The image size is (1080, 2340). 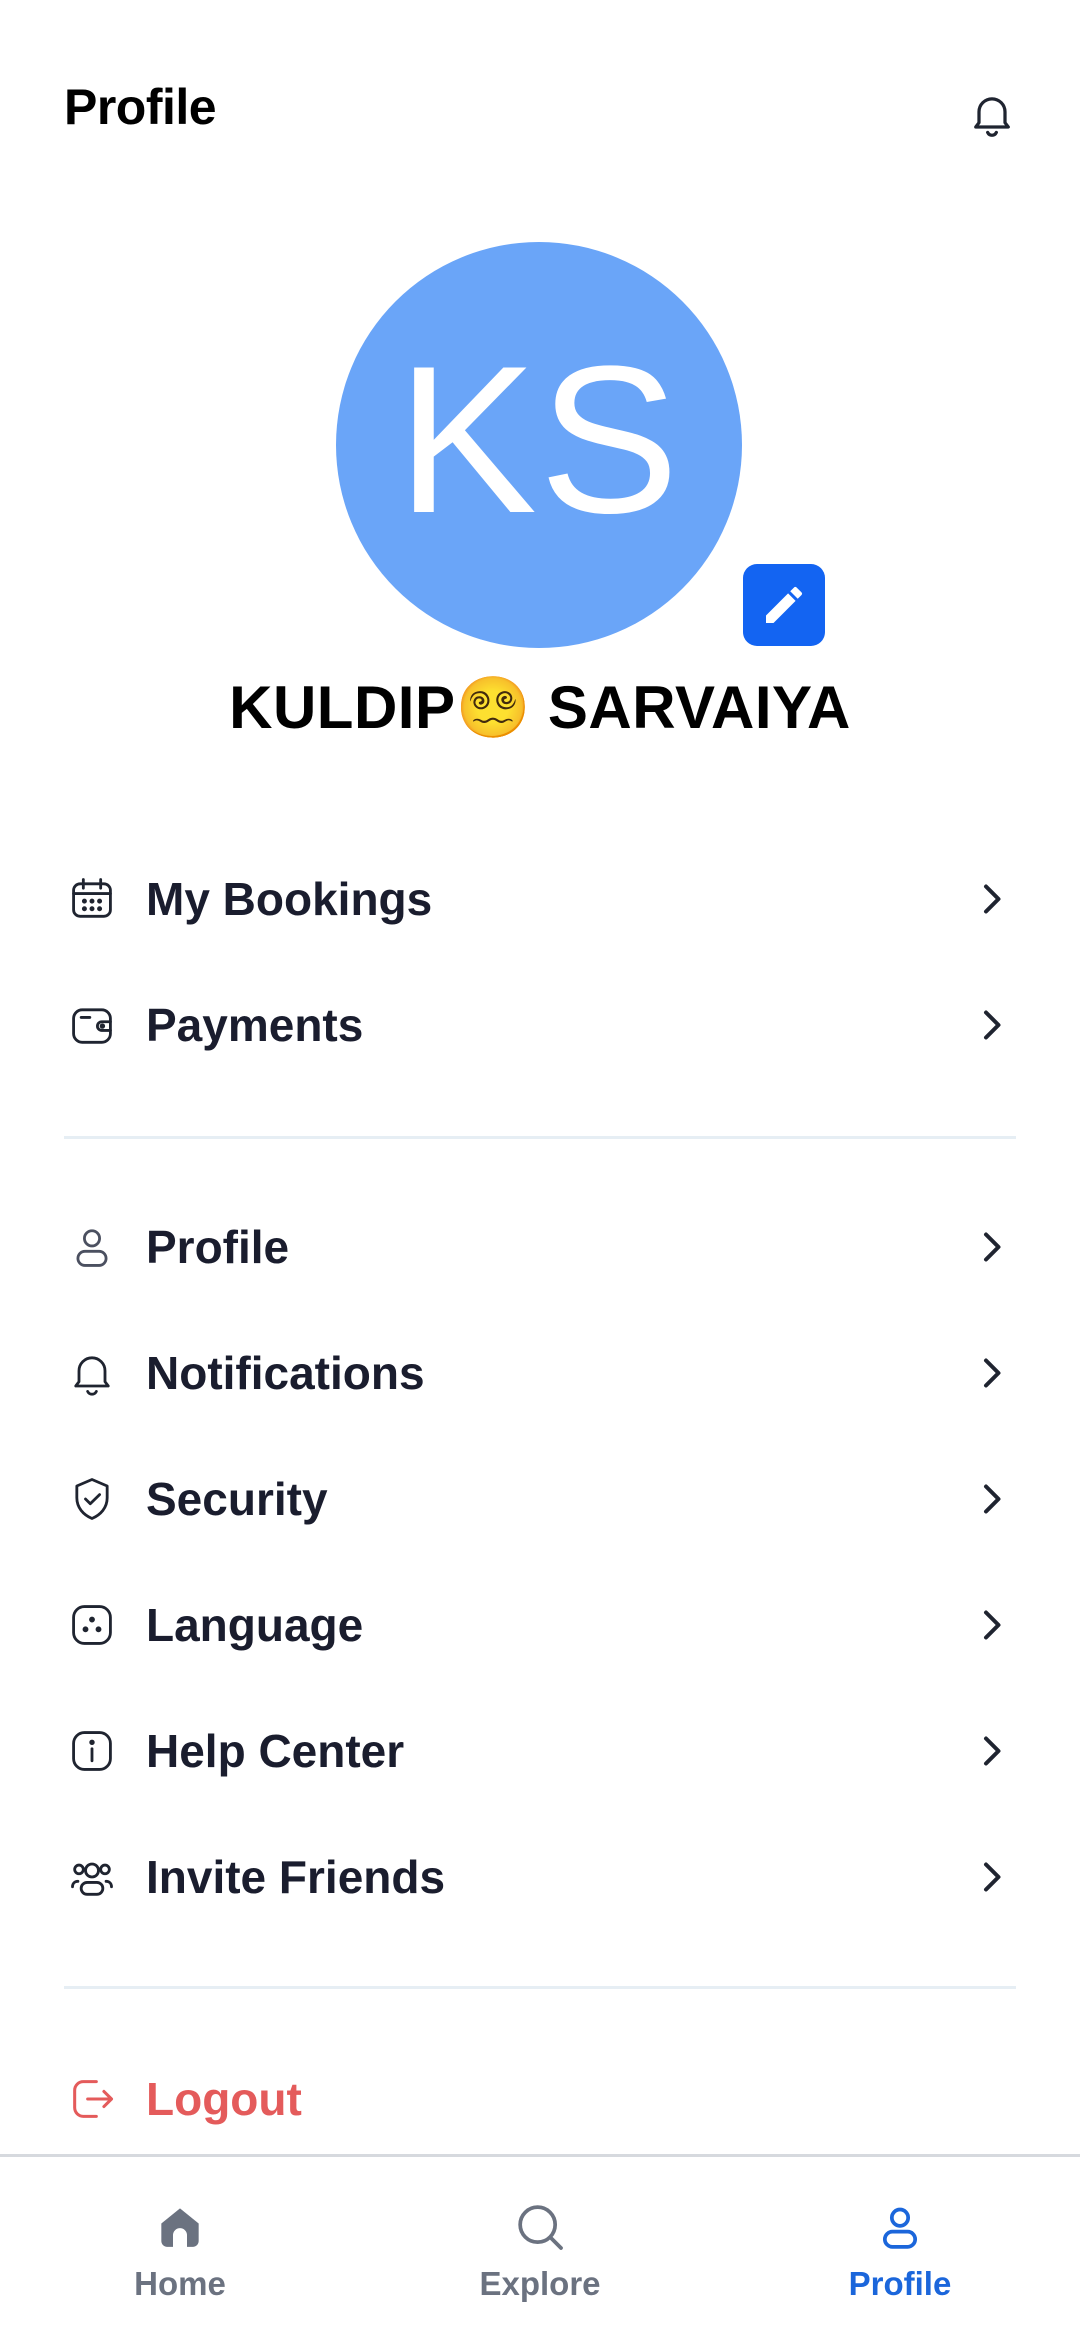 What do you see at coordinates (285, 1373) in the screenshot?
I see `menu-label: Notifications` at bounding box center [285, 1373].